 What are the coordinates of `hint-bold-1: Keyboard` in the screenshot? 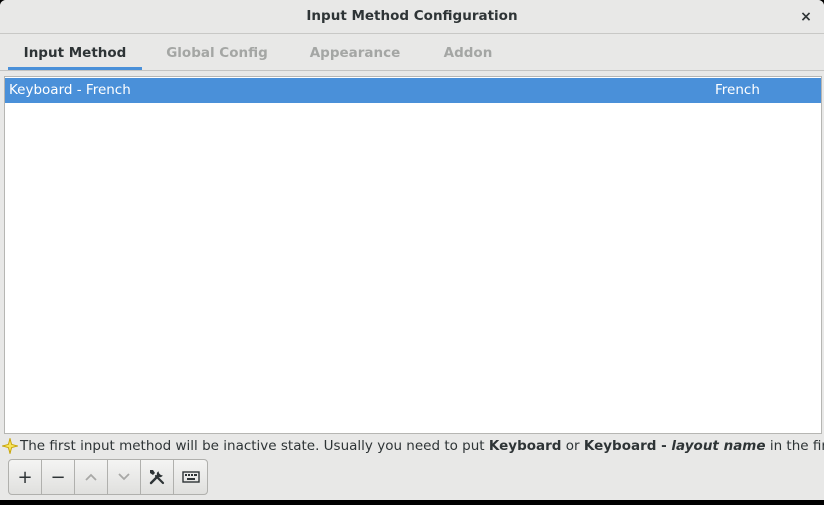 It's located at (525, 446).